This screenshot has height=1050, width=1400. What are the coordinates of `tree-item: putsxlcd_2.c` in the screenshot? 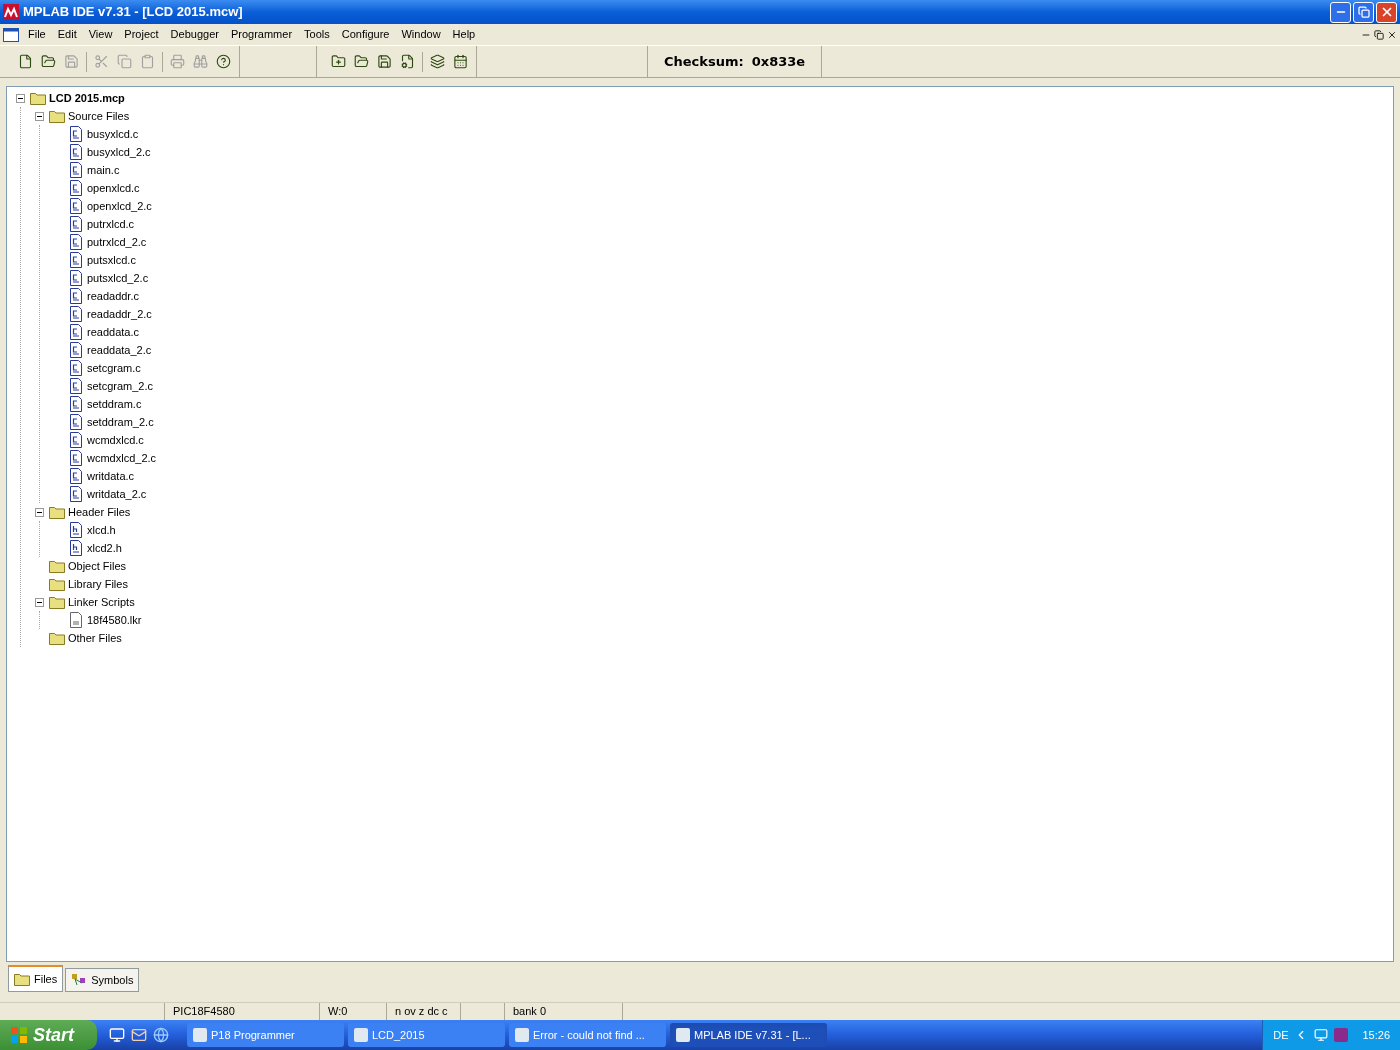 It's located at (118, 278).